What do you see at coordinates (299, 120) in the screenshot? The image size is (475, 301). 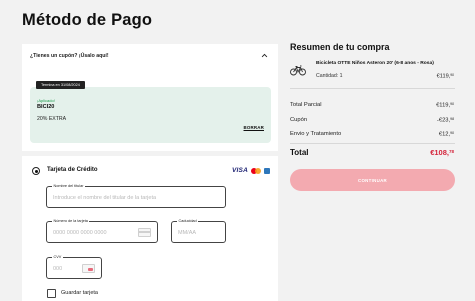 I see `coupon-discount-label: Cupón` at bounding box center [299, 120].